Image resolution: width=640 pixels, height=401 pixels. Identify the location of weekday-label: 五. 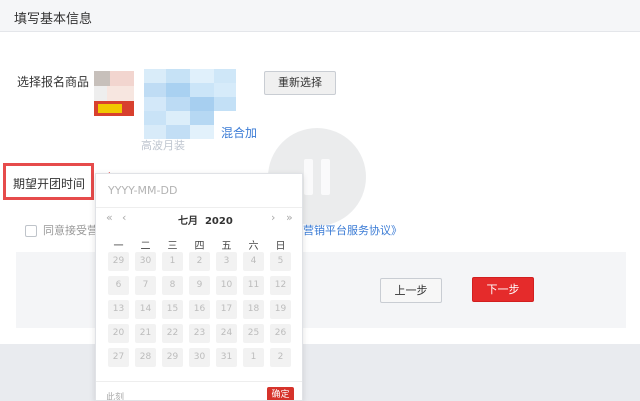
(226, 246).